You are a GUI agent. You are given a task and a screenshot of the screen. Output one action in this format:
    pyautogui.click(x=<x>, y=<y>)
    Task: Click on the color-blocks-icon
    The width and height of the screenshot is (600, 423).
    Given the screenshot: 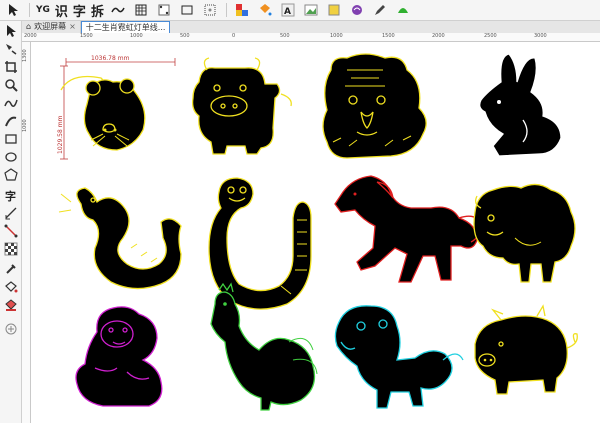 What is the action you would take?
    pyautogui.click(x=241, y=10)
    